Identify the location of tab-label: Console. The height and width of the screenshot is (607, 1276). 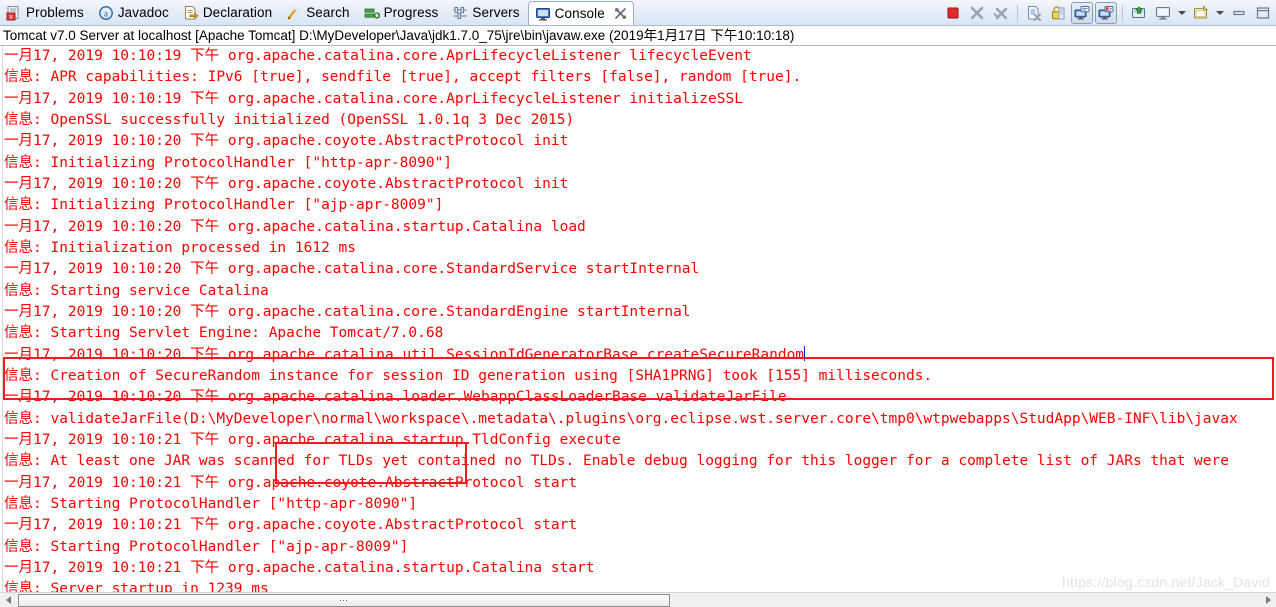
(579, 13).